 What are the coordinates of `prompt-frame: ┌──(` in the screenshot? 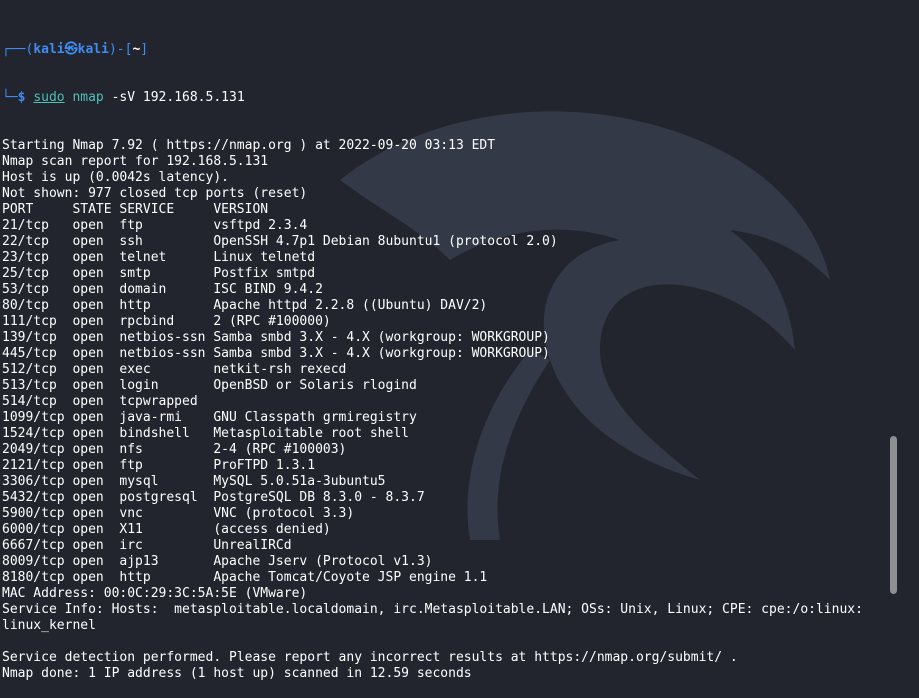 It's located at (18, 49).